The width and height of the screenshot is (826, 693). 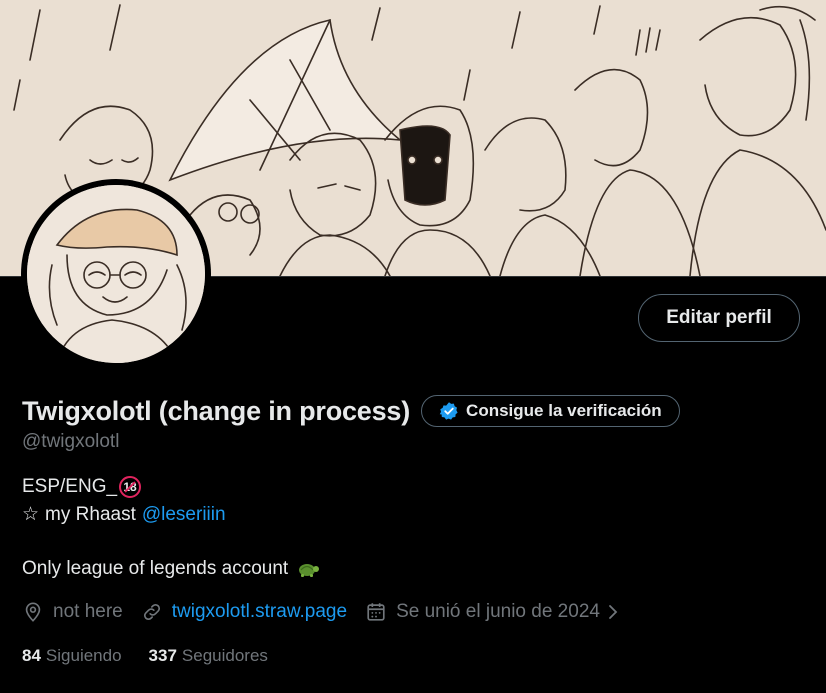 What do you see at coordinates (70, 486) in the screenshot?
I see `bio-language-text: ESP/ENG_` at bounding box center [70, 486].